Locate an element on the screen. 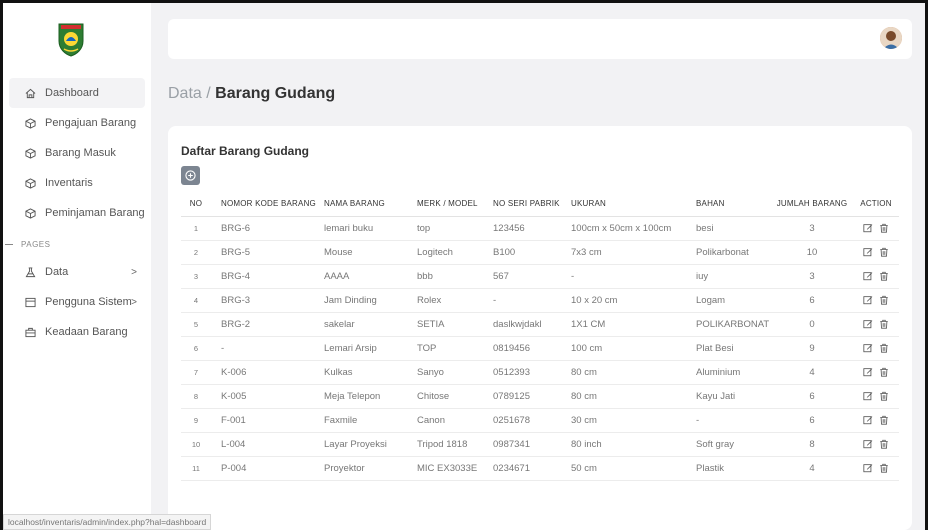 This screenshot has width=928, height=530. table-row: 3 BRG-4 AAAA bbb 567- iuy 3 is located at coordinates (540, 276).